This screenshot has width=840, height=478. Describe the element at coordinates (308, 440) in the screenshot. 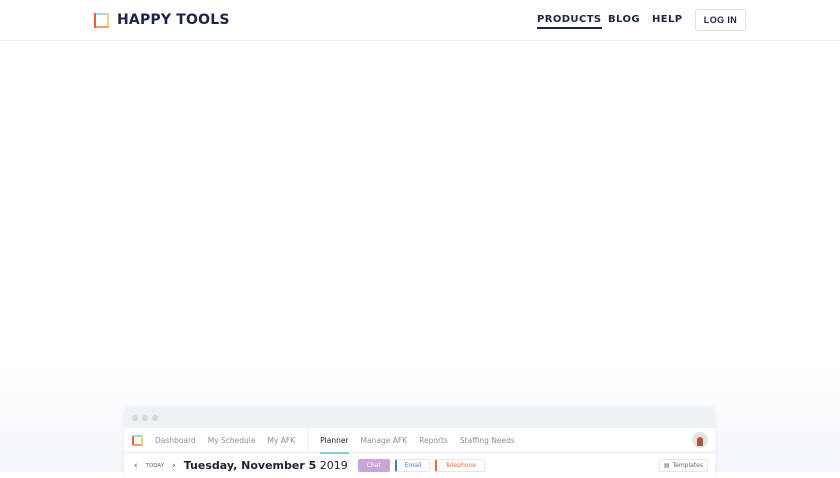

I see `nav-divider` at that location.